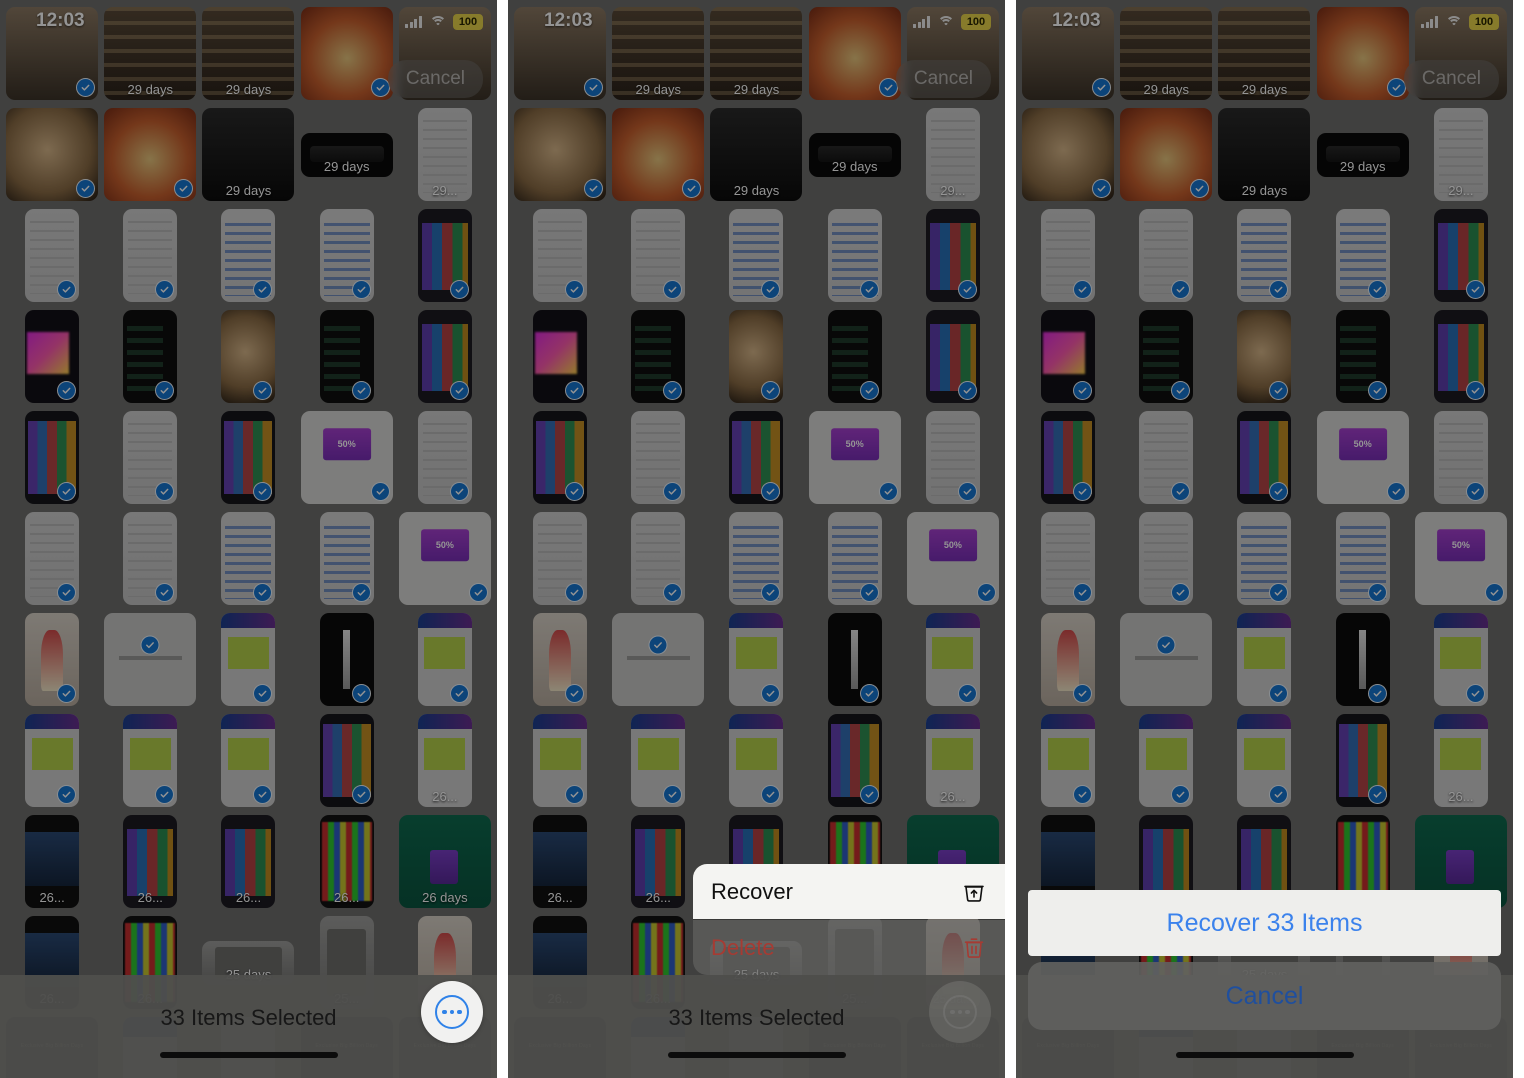 Image resolution: width=1524 pixels, height=1078 pixels. I want to click on menu-item-delete: Delete, so click(849, 947).